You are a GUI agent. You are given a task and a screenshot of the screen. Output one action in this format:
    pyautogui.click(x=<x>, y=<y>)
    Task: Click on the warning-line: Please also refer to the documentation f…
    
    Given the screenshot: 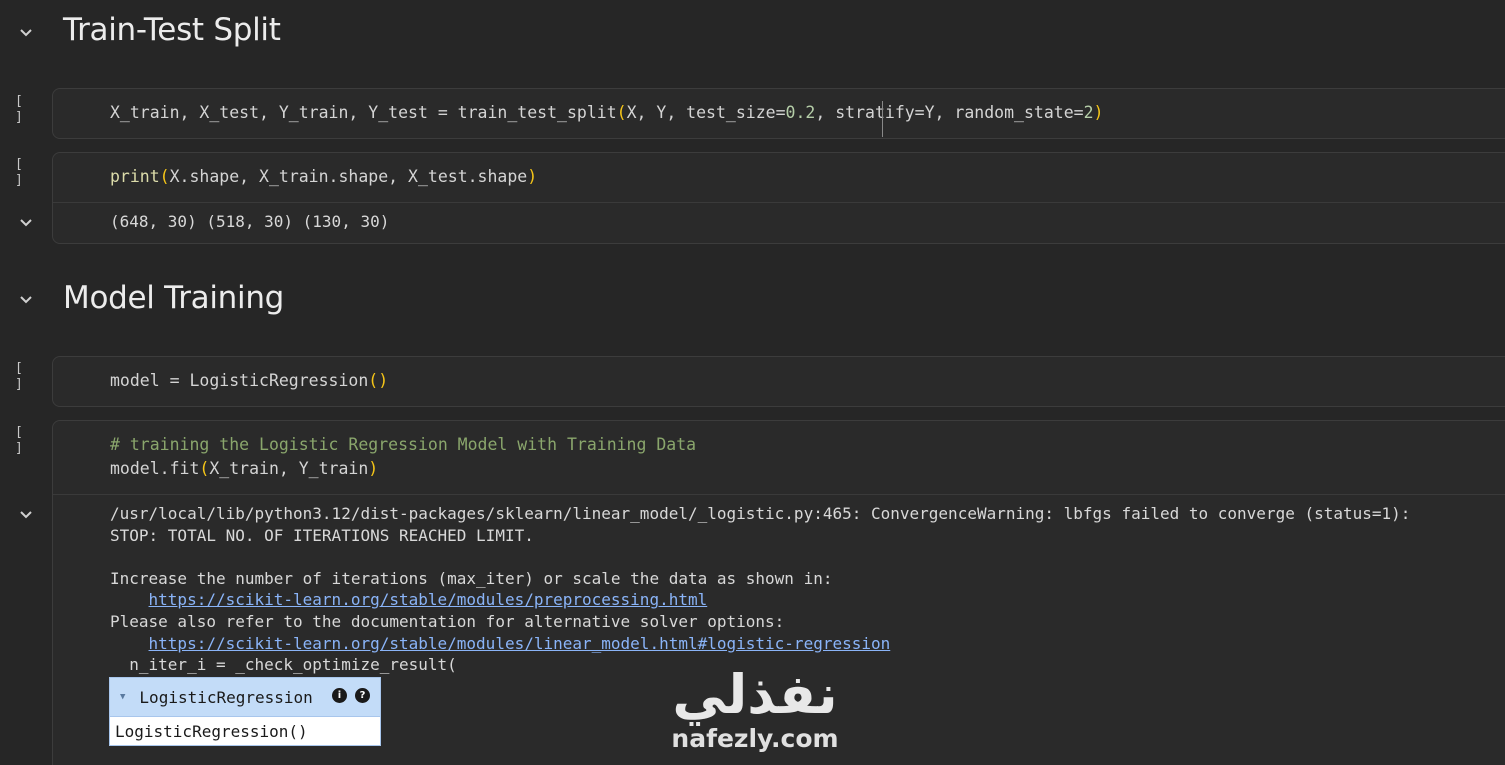 What is the action you would take?
    pyautogui.click(x=447, y=621)
    